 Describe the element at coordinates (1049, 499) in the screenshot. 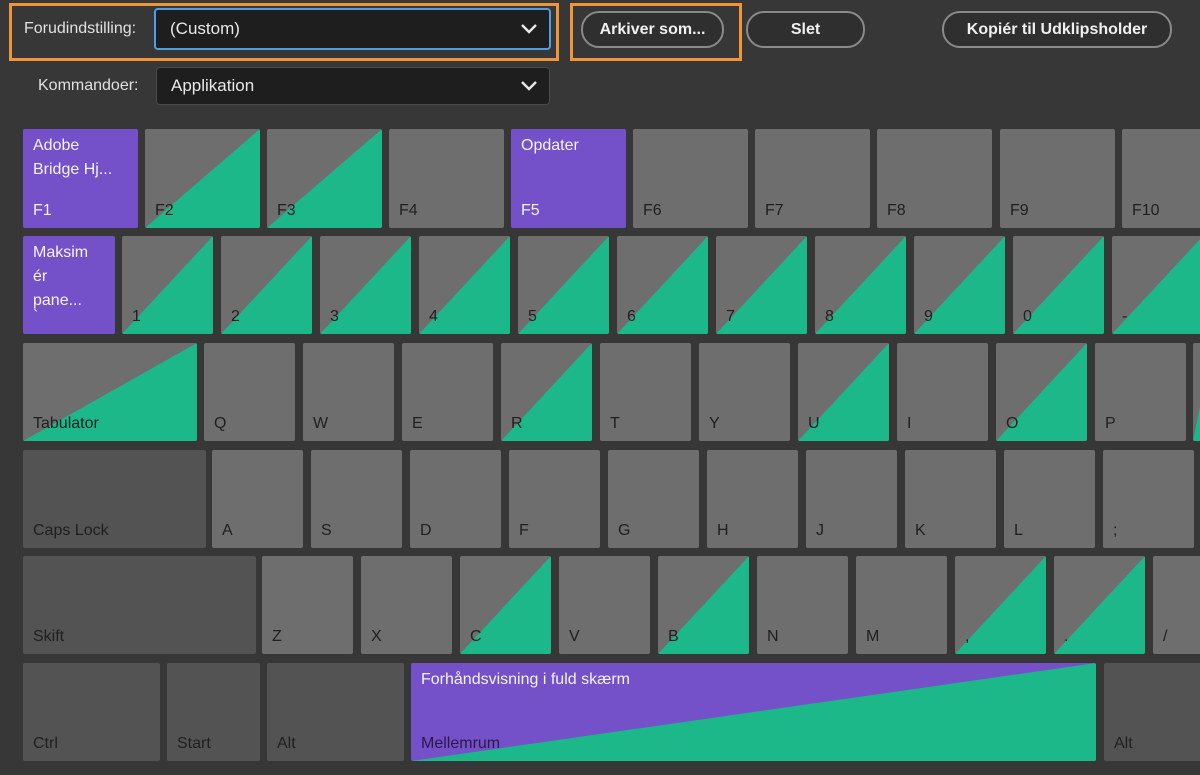

I see `key-l: L` at that location.